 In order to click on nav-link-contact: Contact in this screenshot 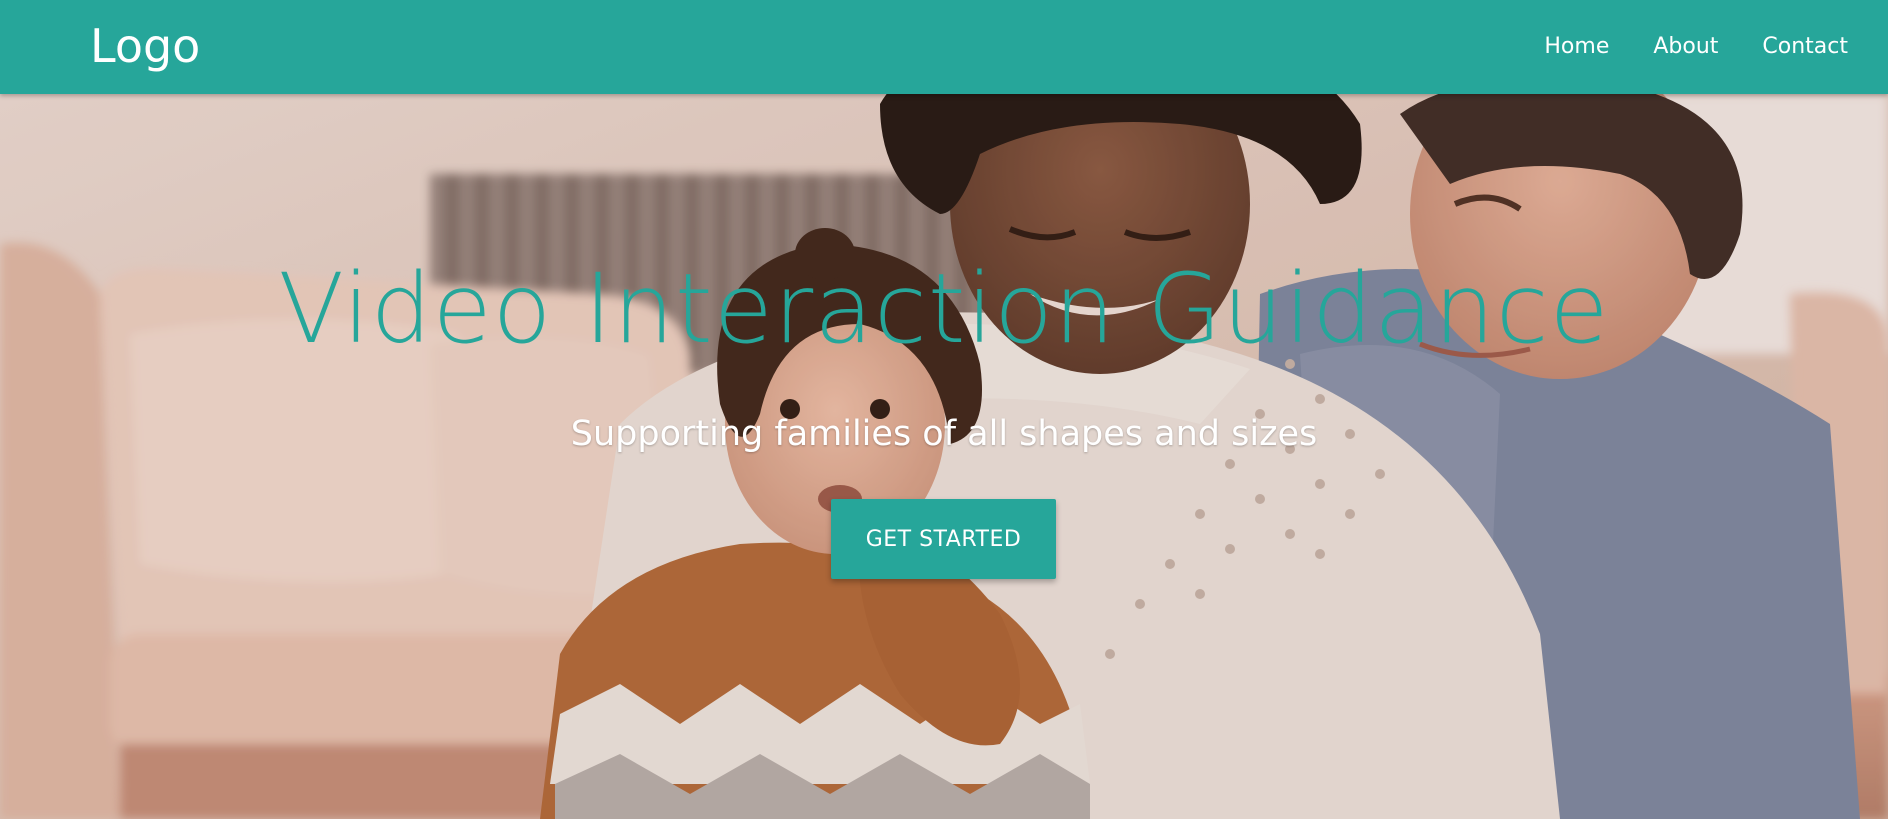, I will do `click(1805, 47)`.